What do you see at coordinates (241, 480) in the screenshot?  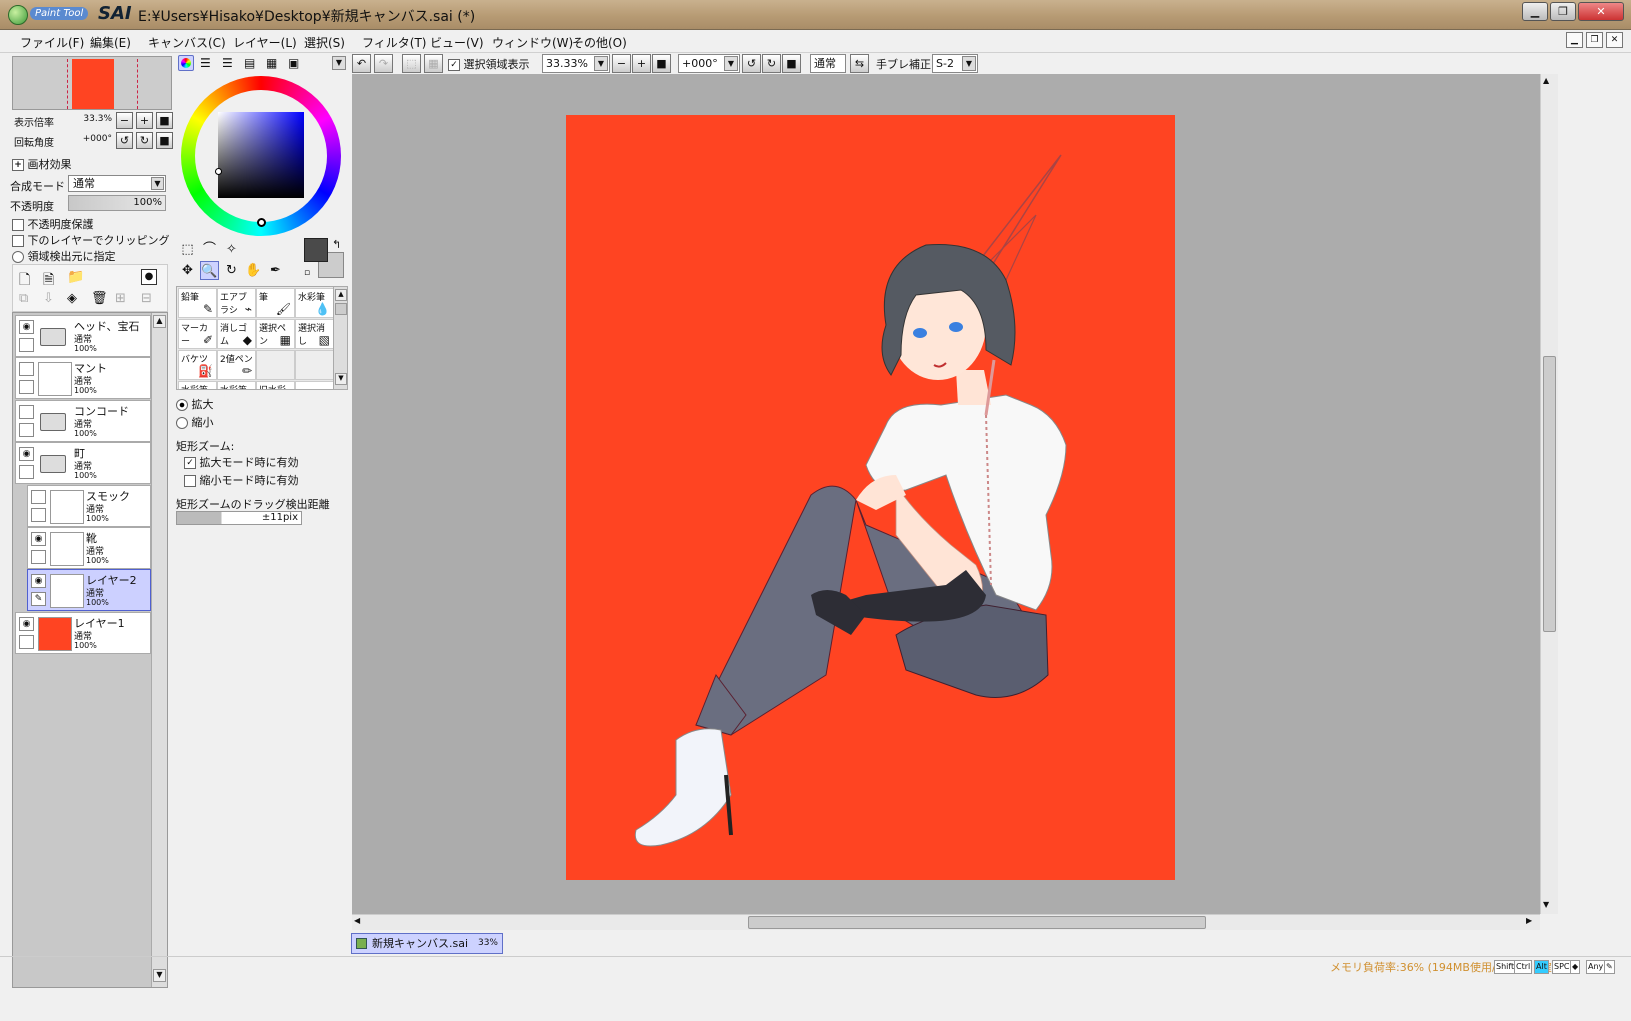 I see `enable-zoom-out-checkbox: 縮小モード時に有効` at bounding box center [241, 480].